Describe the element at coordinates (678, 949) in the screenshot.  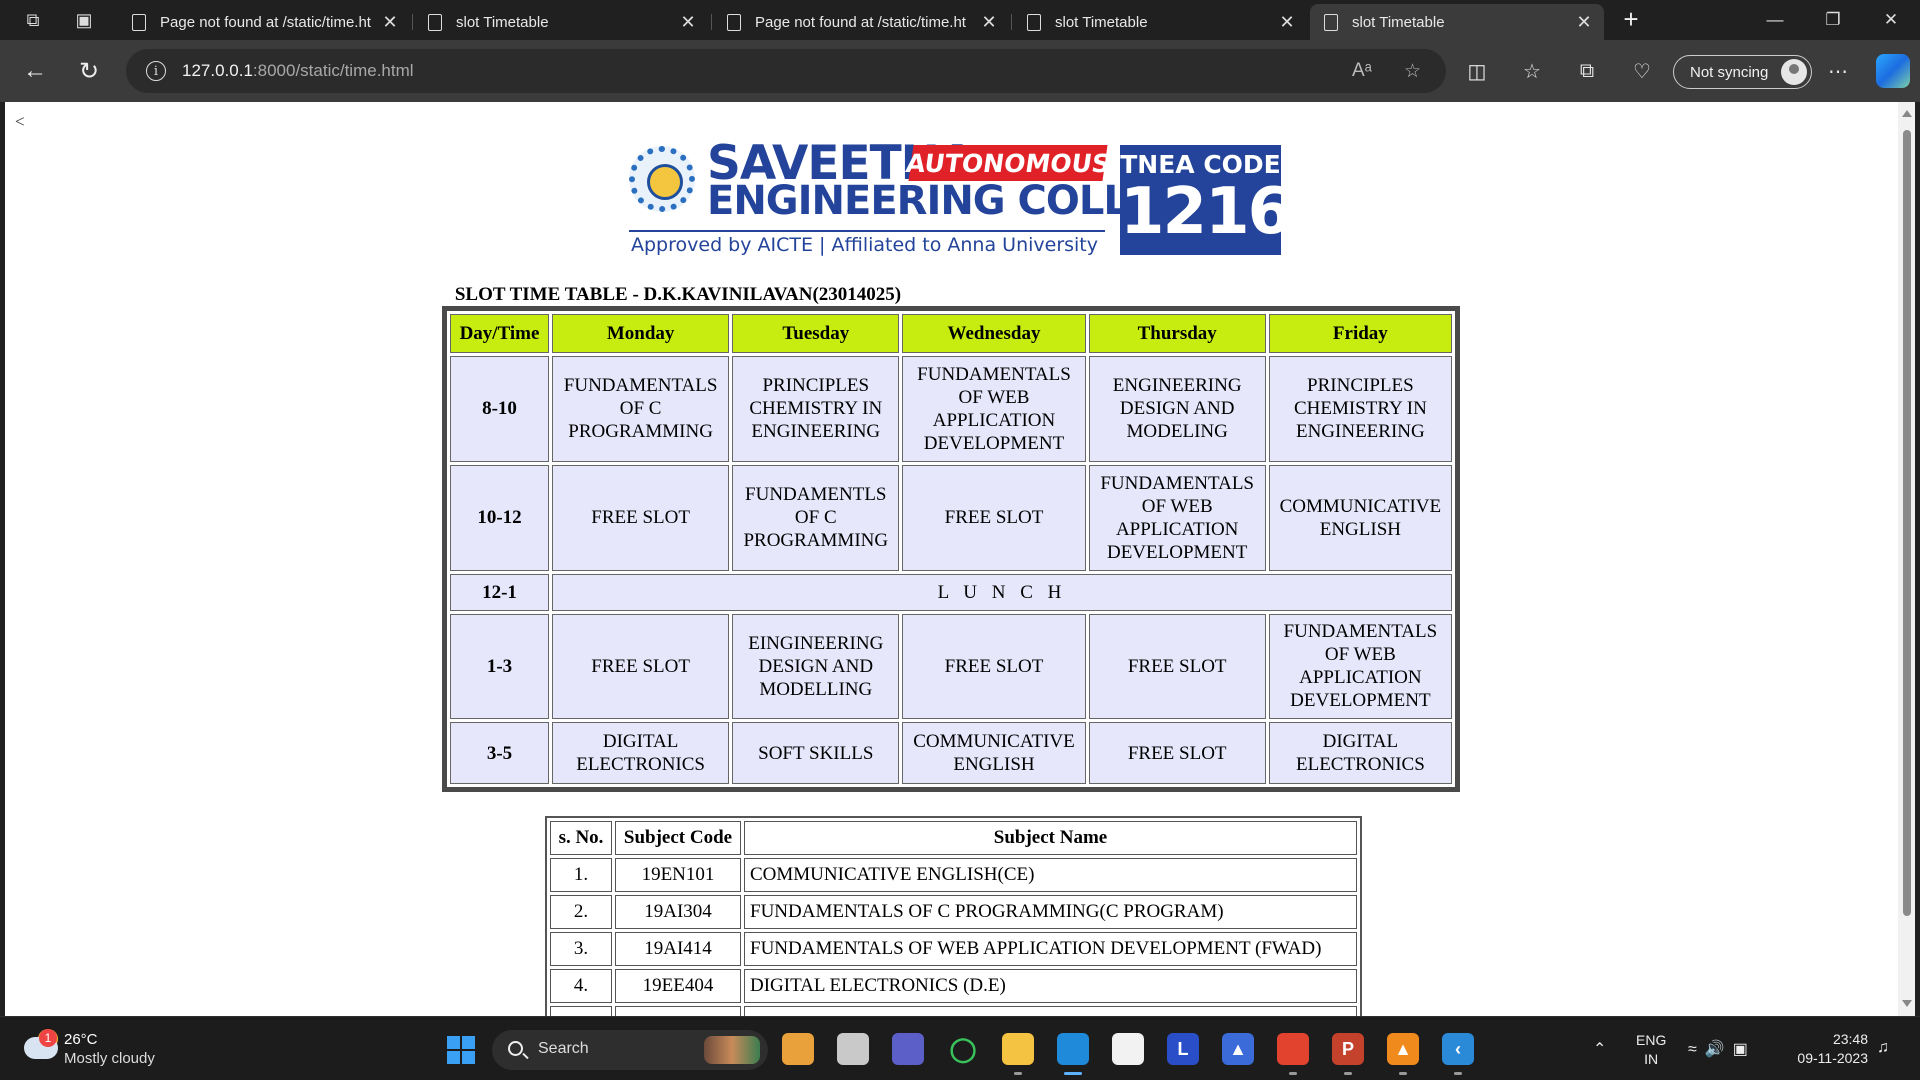
I see `subject-code: 19AI414` at that location.